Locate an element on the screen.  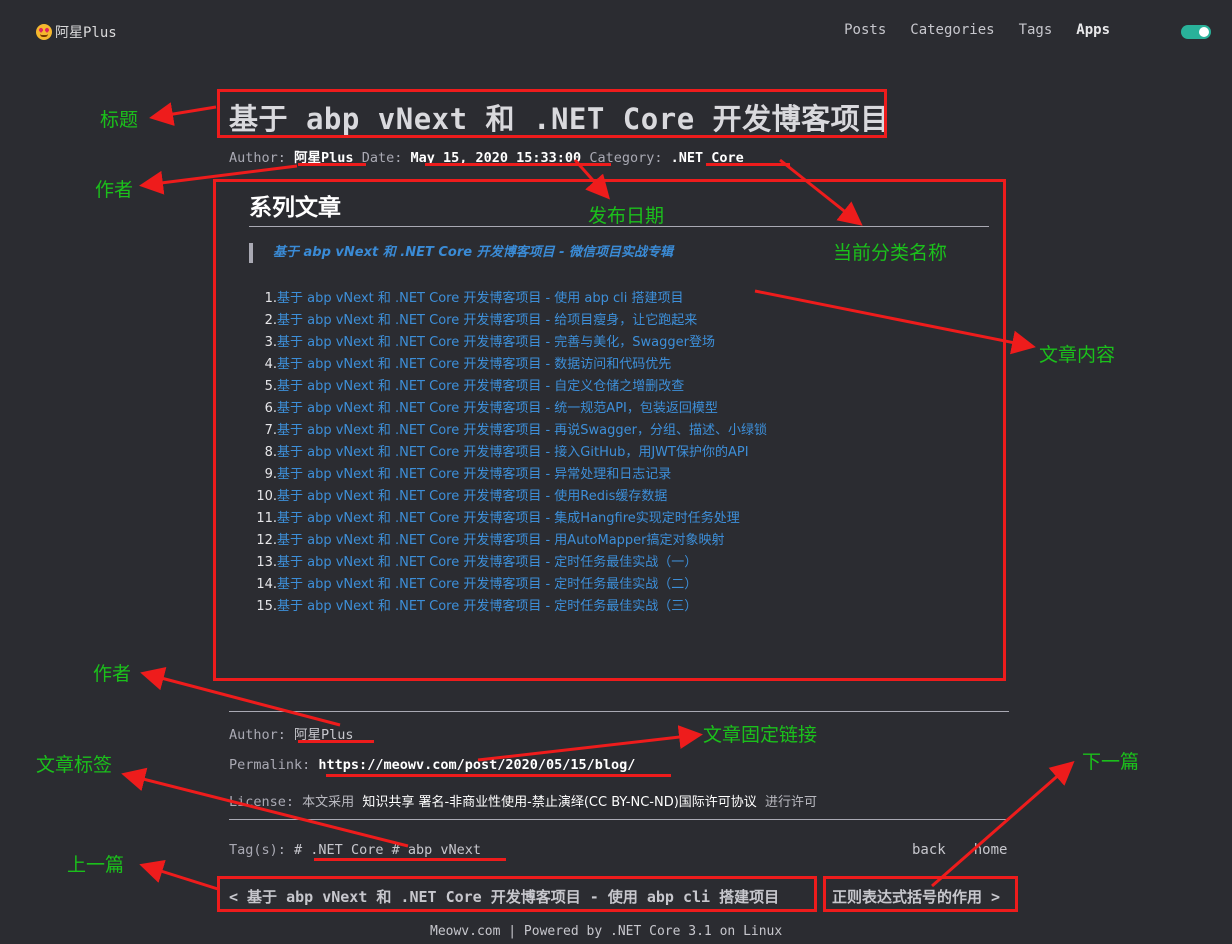
arrow-permalink is located at coordinates (590, 743).